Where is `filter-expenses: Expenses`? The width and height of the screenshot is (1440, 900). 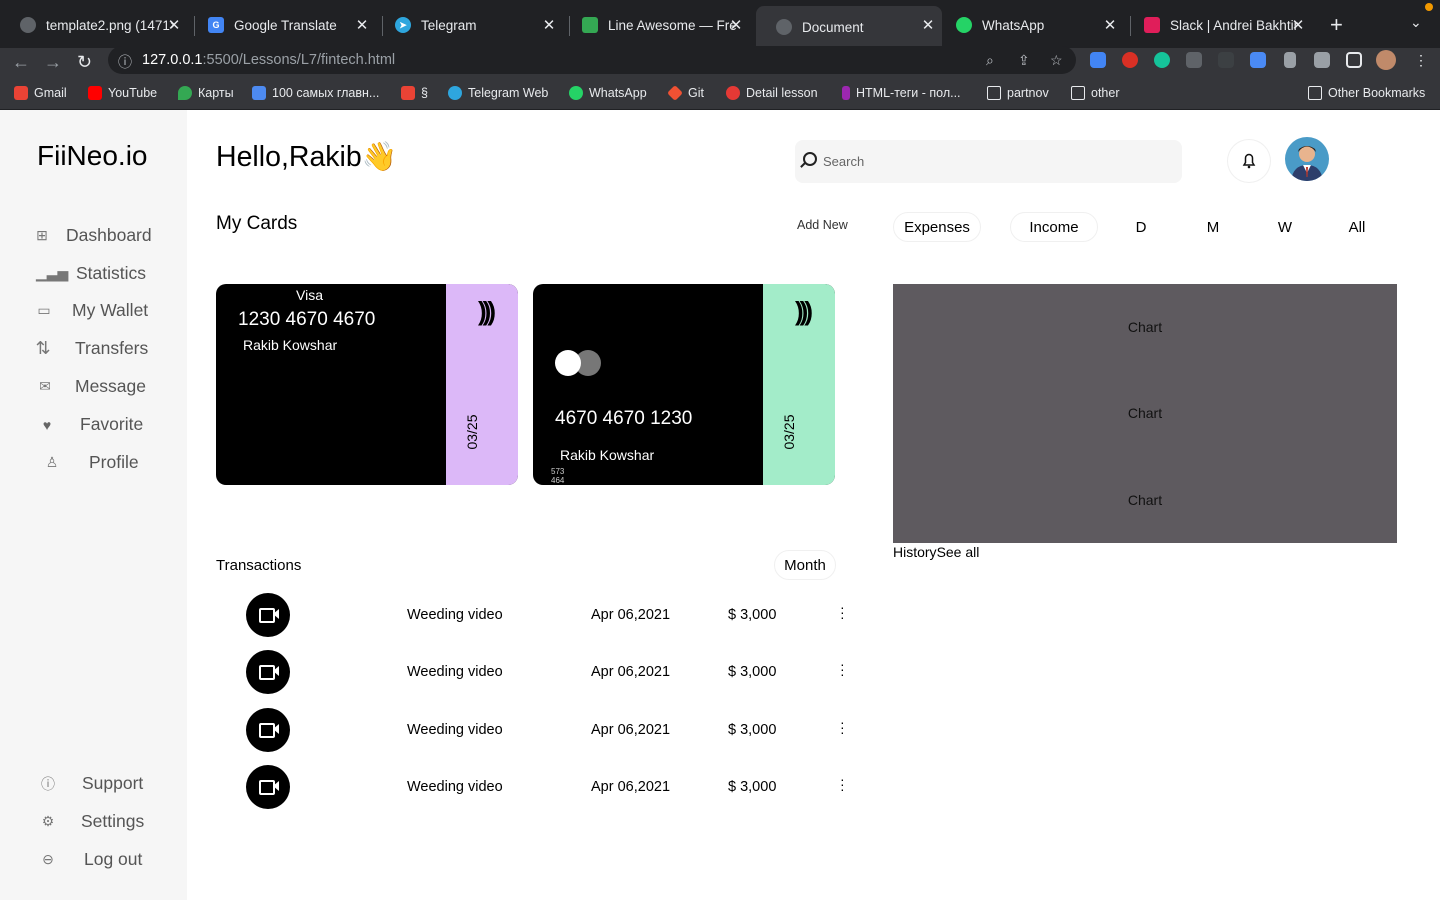 filter-expenses: Expenses is located at coordinates (937, 227).